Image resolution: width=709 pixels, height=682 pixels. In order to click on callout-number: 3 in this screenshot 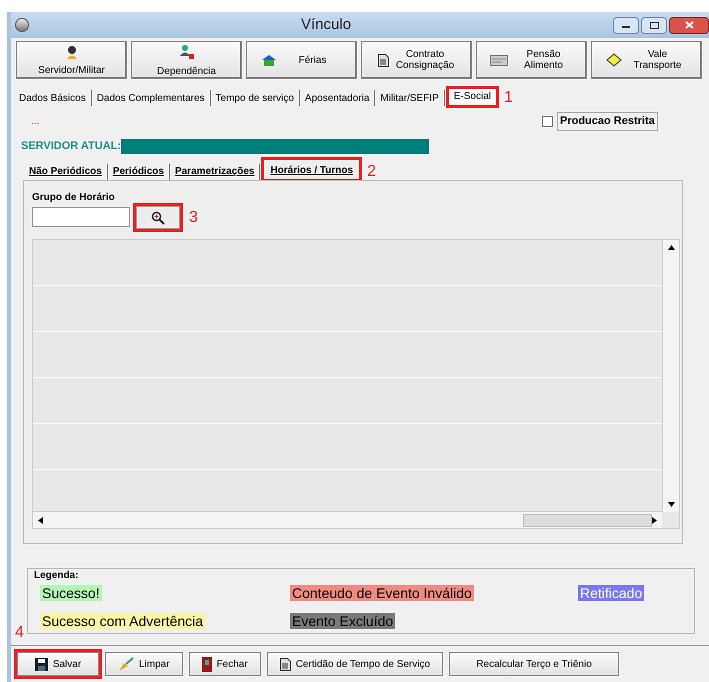, I will do `click(193, 218)`.